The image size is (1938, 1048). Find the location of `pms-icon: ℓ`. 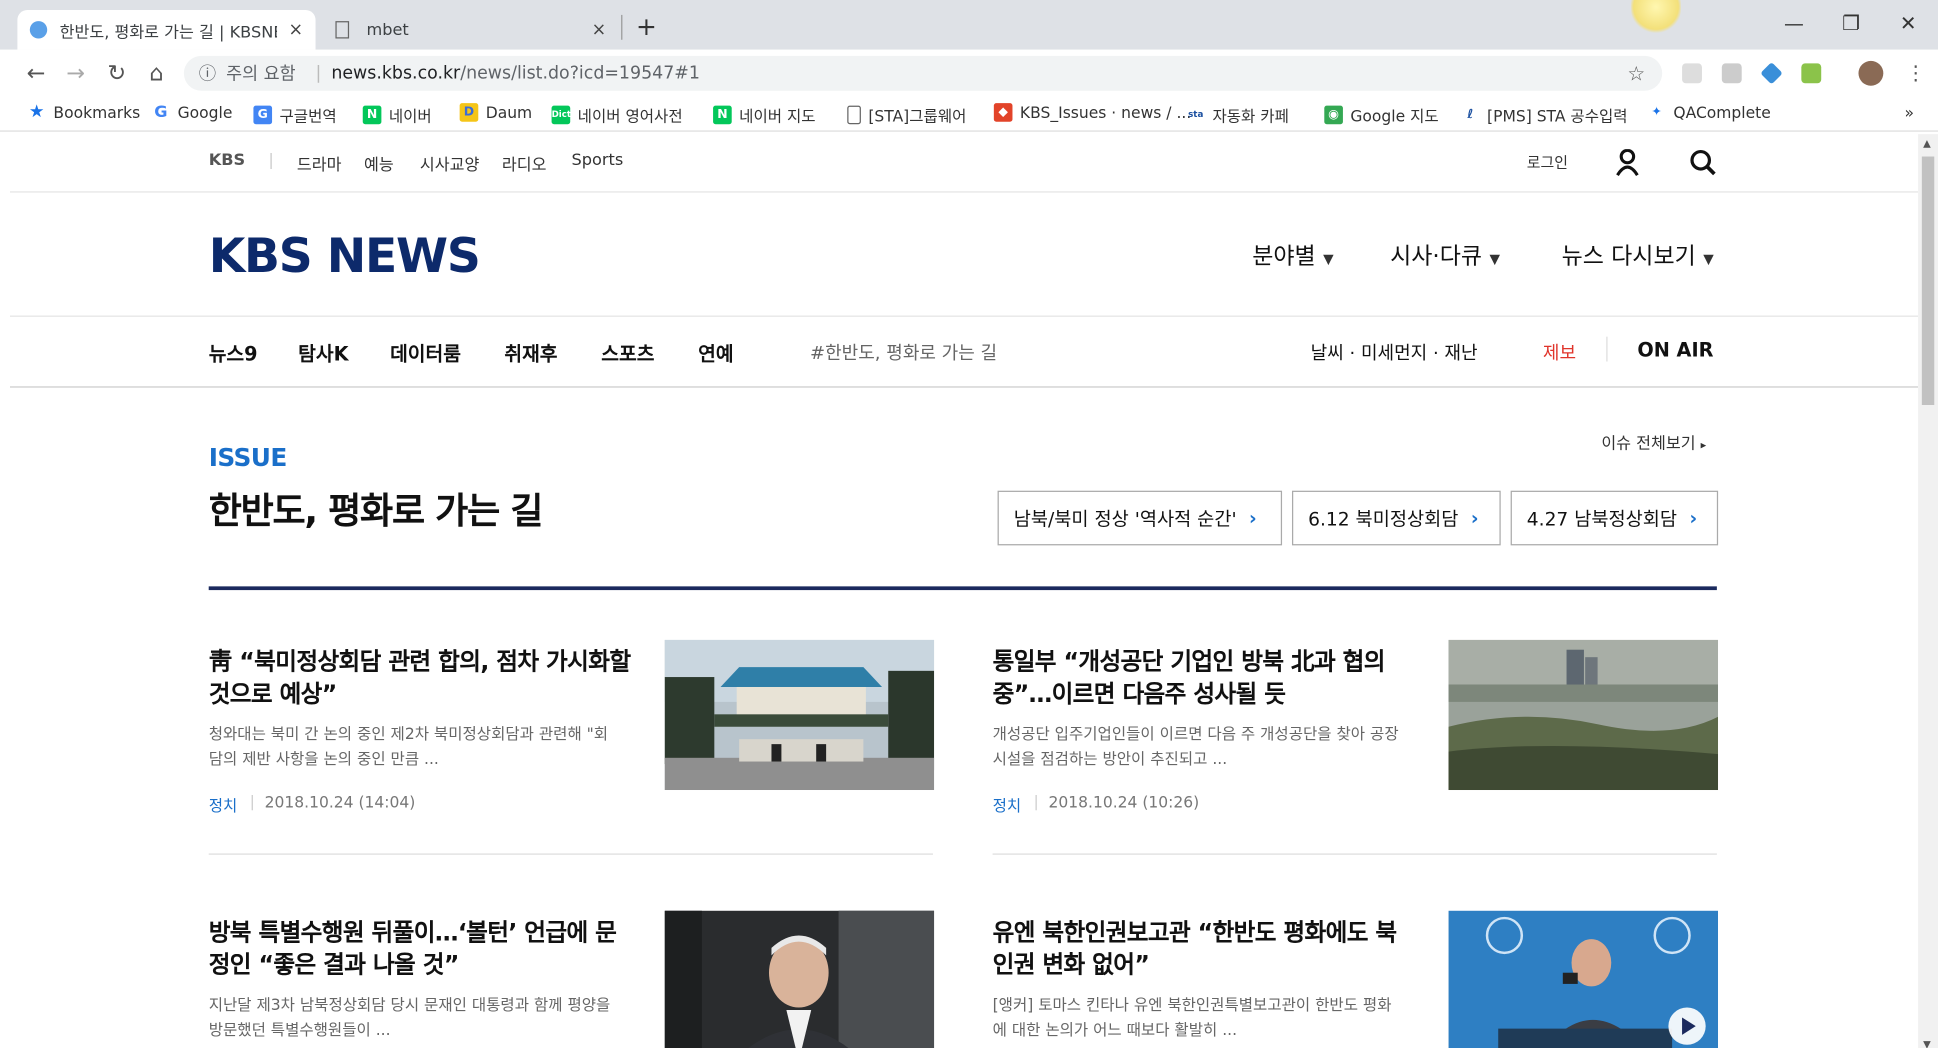

pms-icon: ℓ is located at coordinates (1470, 115).